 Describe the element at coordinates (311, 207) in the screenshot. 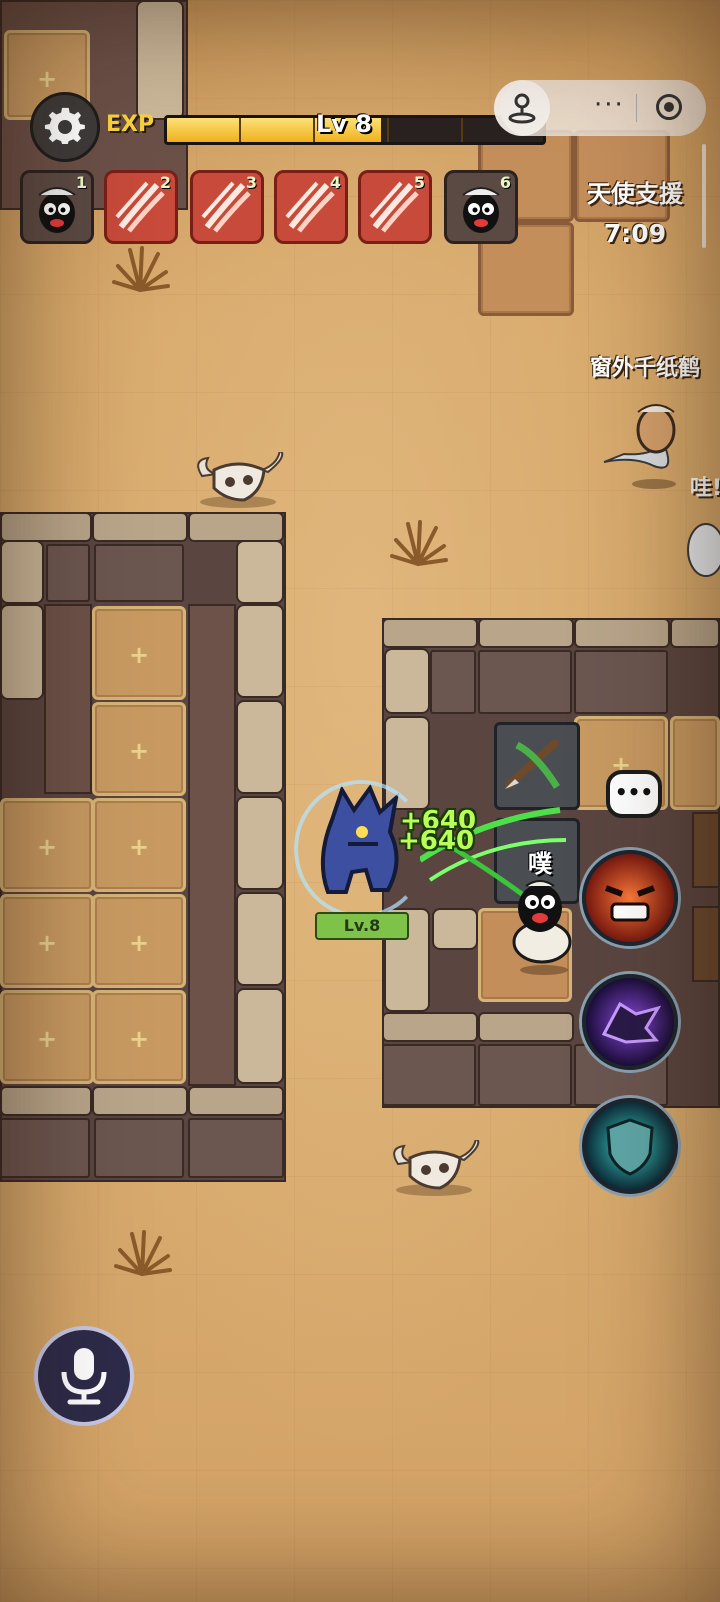

I see `skill-slot-4: 4` at that location.